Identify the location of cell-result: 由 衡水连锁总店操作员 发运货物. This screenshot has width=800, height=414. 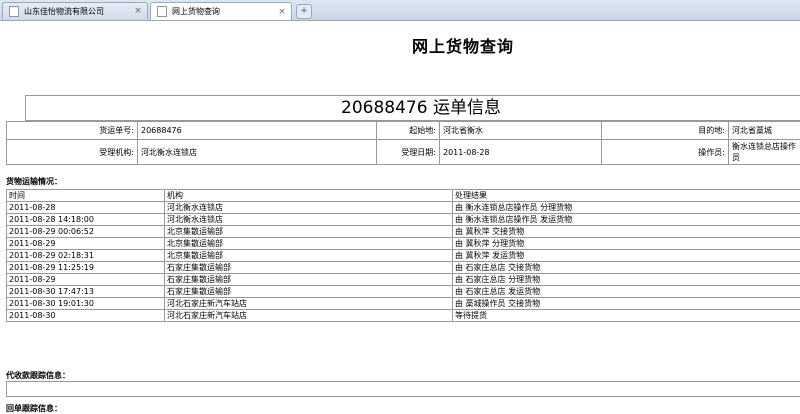
(626, 220).